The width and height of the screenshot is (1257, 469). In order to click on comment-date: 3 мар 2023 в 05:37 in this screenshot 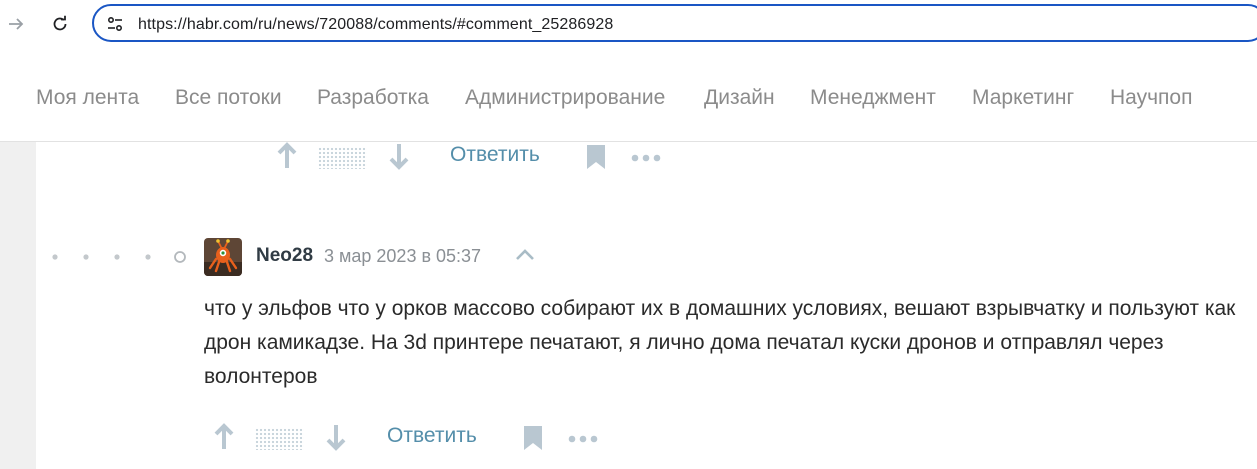, I will do `click(402, 256)`.